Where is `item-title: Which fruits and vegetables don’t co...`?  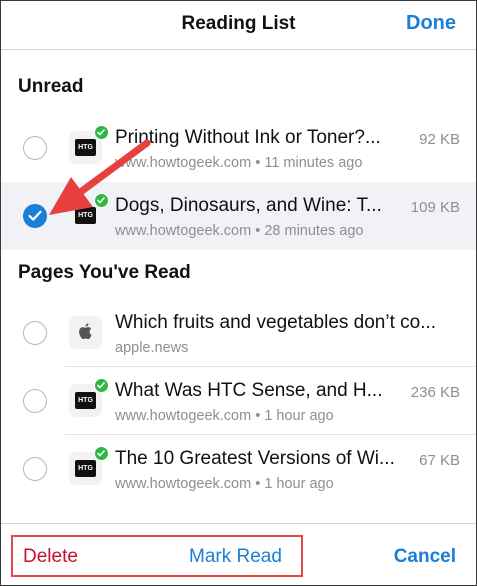
item-title: Which fruits and vegetables don’t co... is located at coordinates (276, 322).